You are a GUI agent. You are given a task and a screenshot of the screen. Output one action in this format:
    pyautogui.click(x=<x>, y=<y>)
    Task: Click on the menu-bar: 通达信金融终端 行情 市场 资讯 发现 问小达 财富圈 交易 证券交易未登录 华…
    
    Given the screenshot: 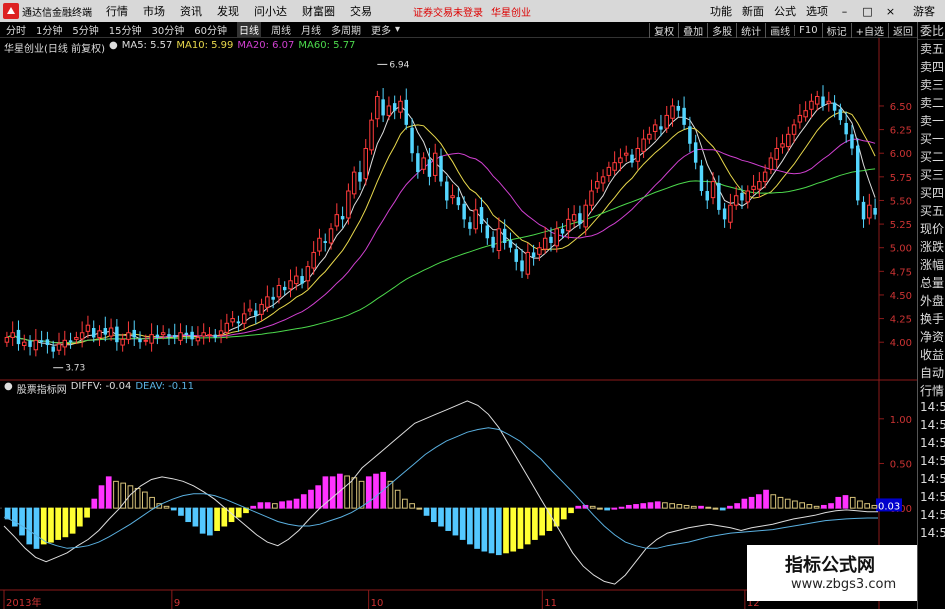 What is the action you would take?
    pyautogui.click(x=472, y=11)
    